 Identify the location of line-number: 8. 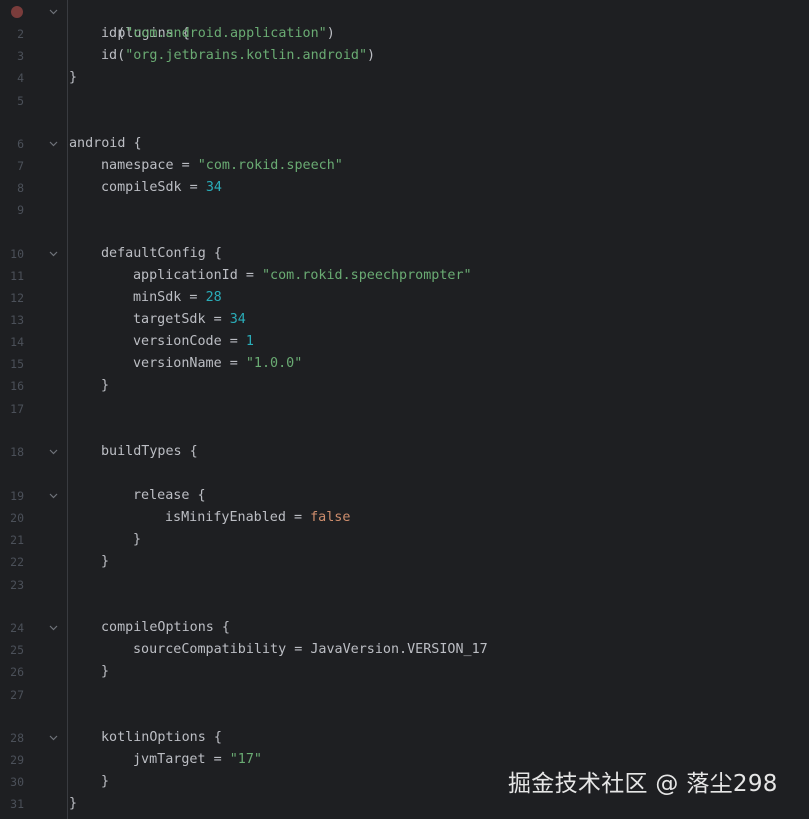
(20, 188).